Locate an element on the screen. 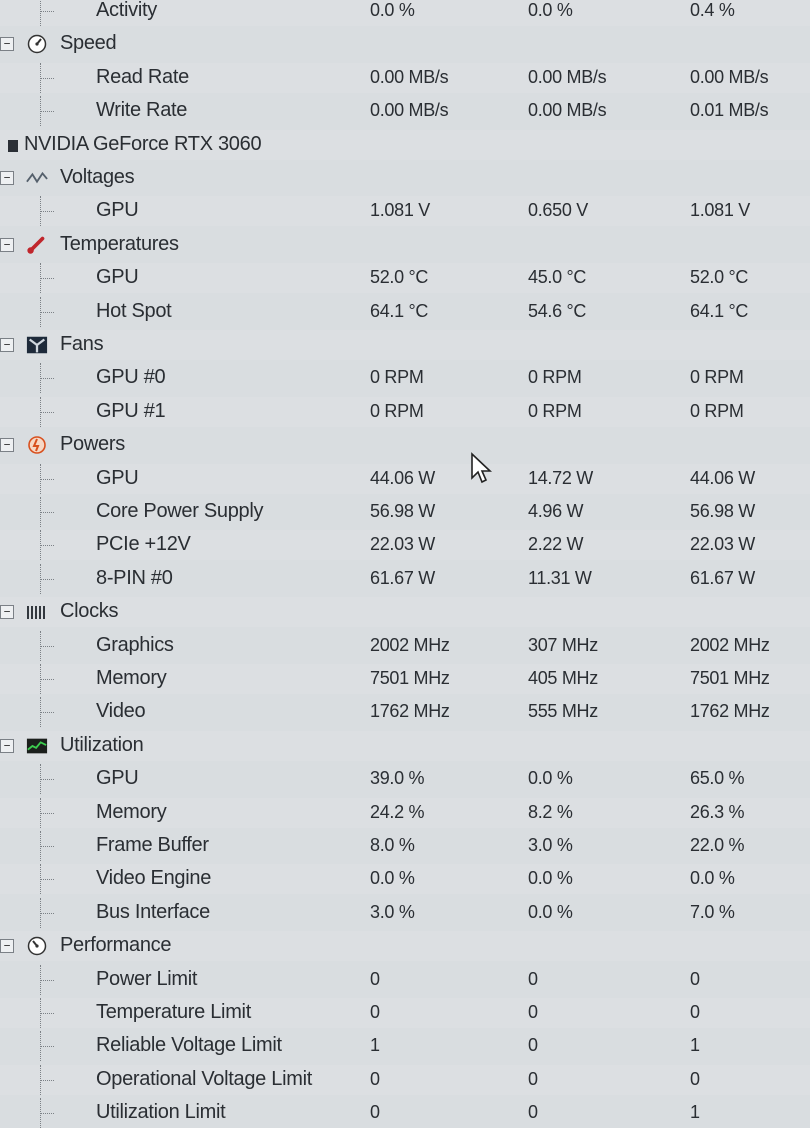 This screenshot has width=810, height=1128. tree-row-clock-graphics: Graphics 2002 MHz 307 MHz 2002 MHz is located at coordinates (405, 645).